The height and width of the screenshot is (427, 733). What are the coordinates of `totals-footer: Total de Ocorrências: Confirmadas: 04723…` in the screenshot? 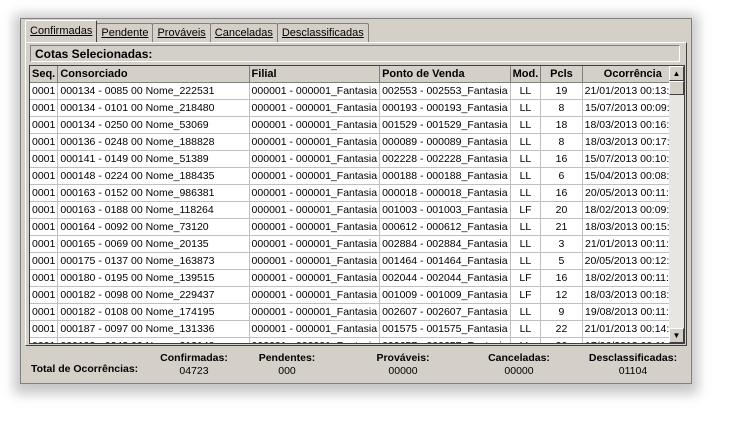 It's located at (356, 365).